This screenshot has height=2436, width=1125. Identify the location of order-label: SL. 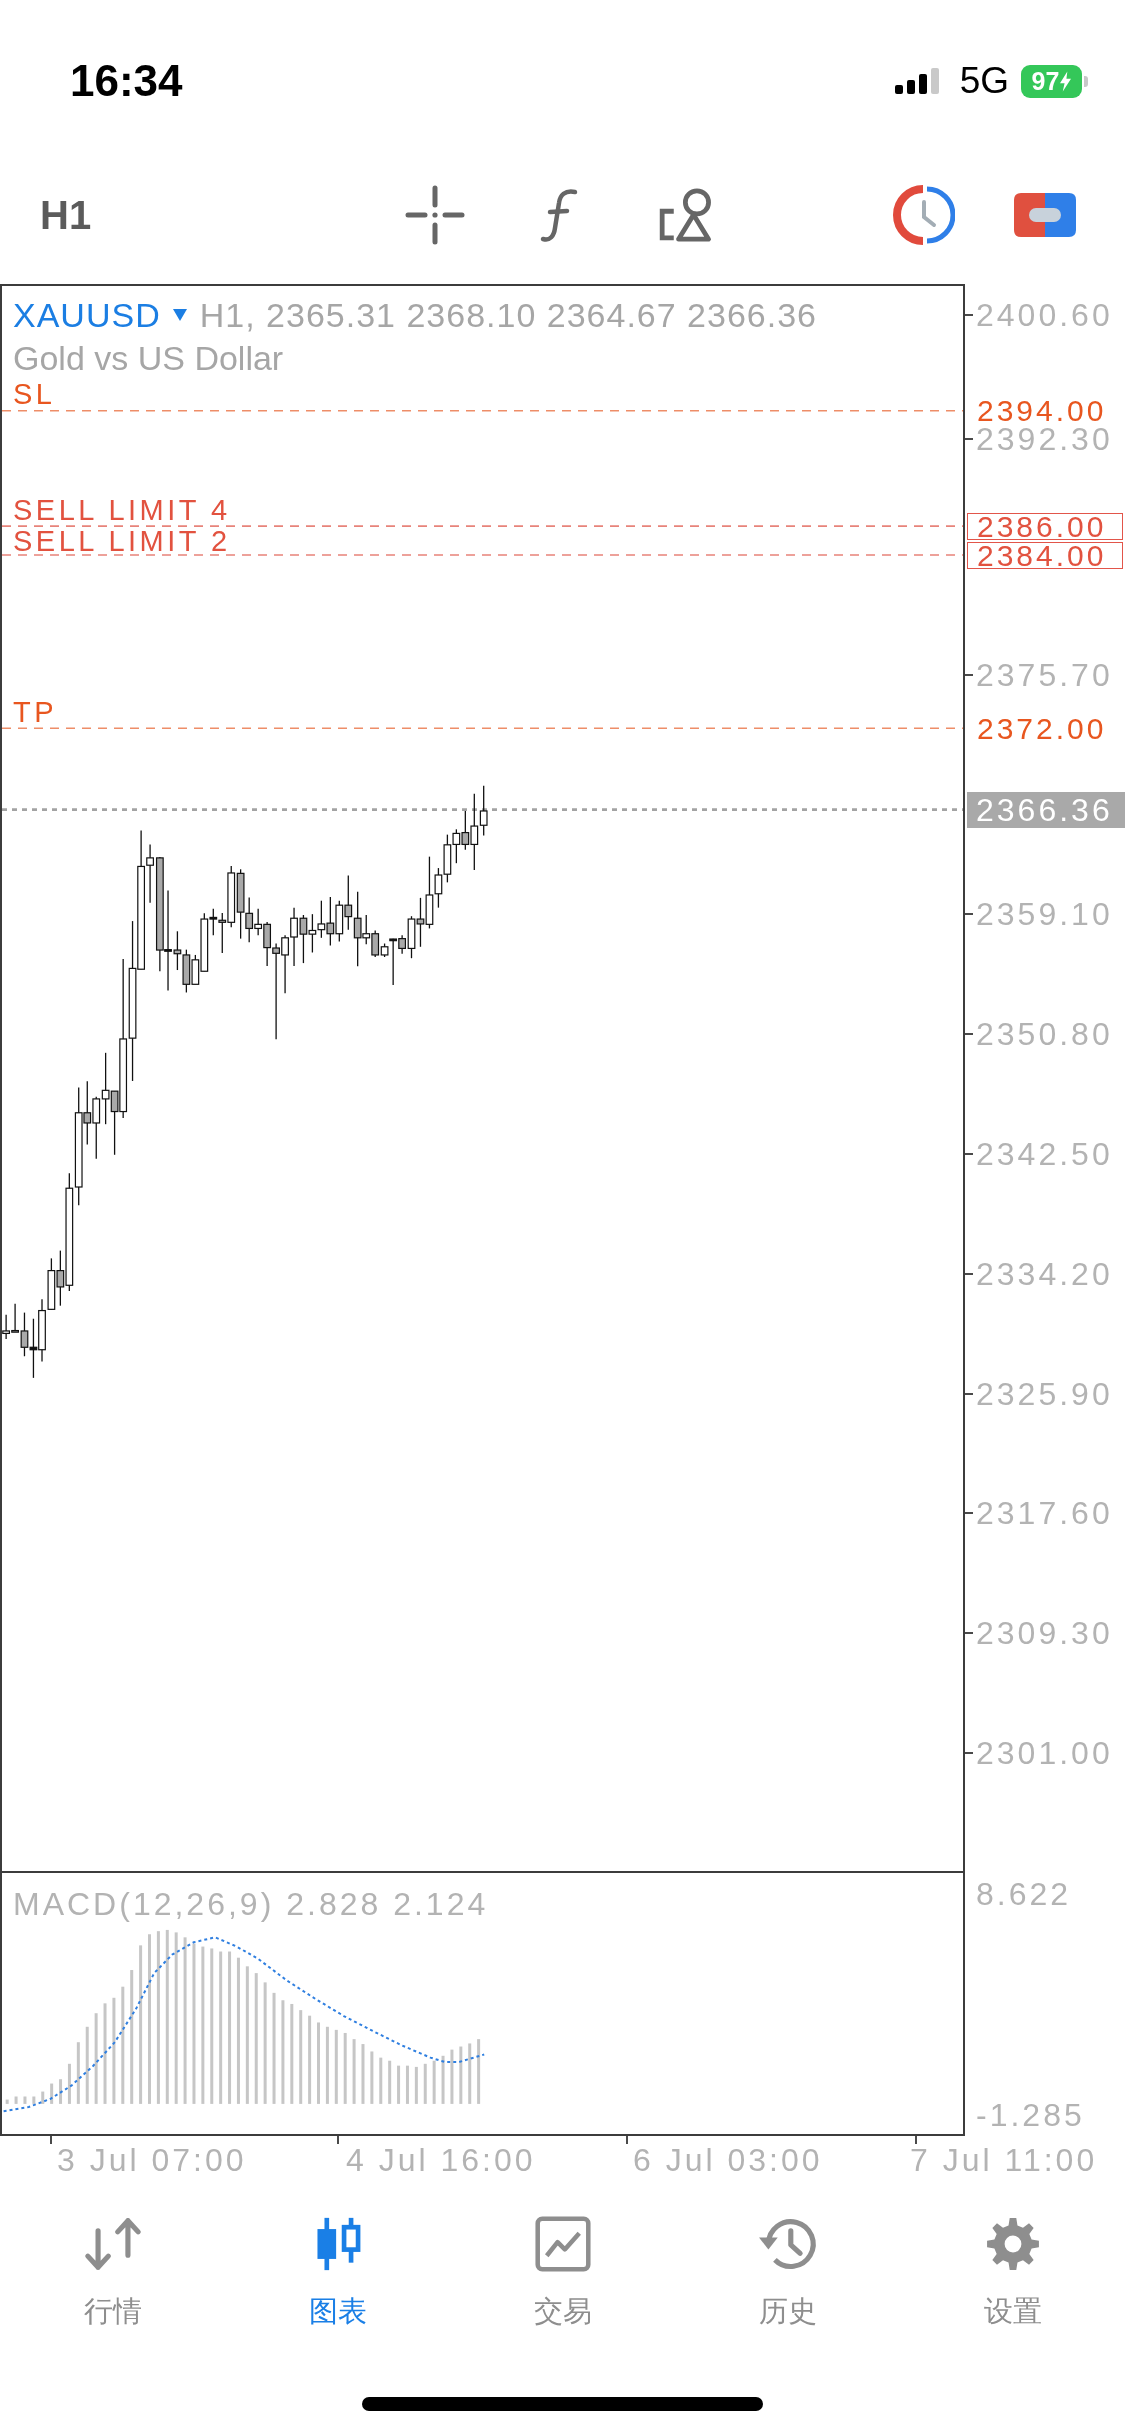
(34, 394).